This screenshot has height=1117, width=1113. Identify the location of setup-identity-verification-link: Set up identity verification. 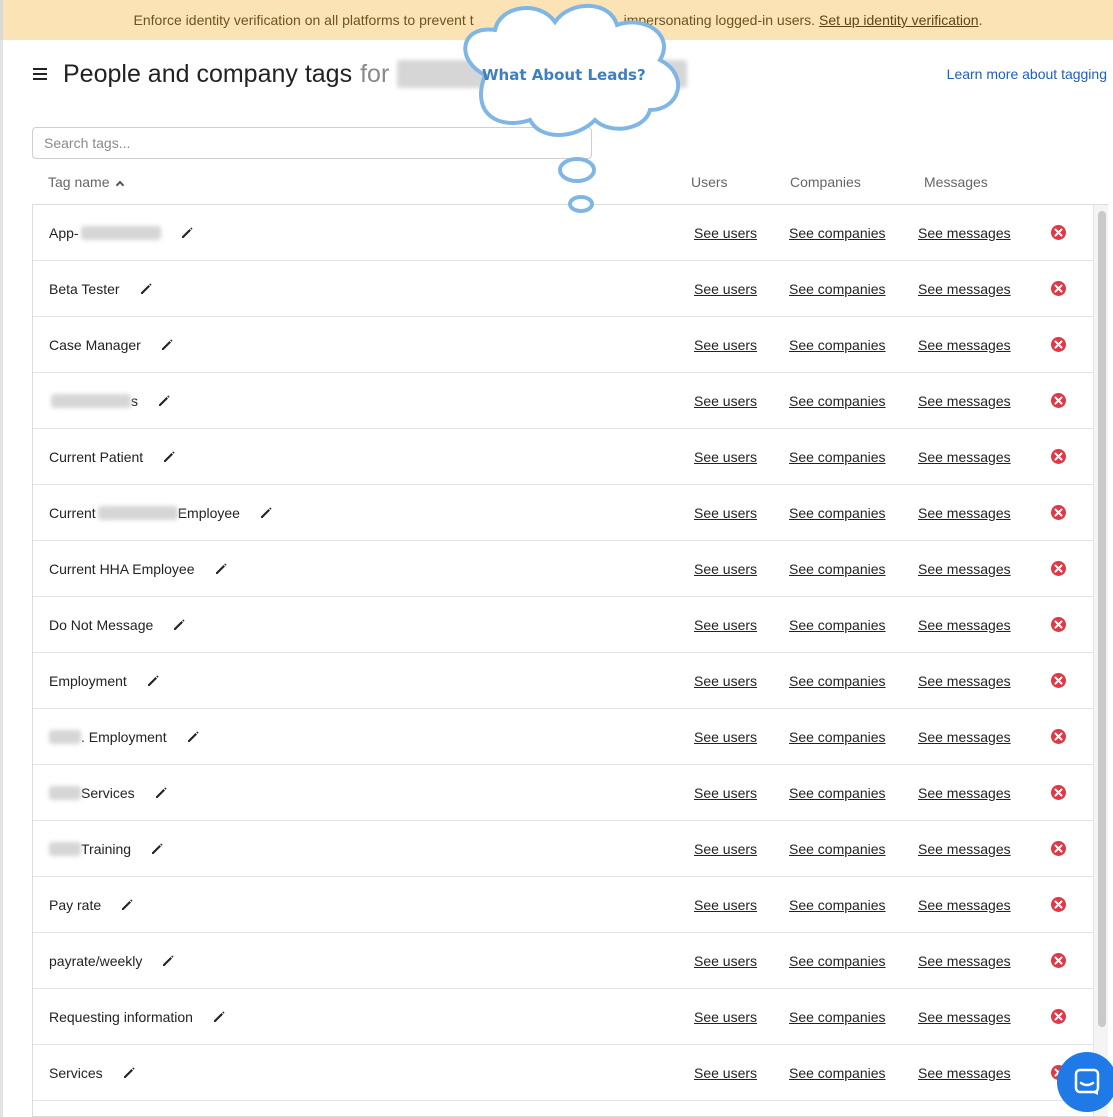
(899, 20).